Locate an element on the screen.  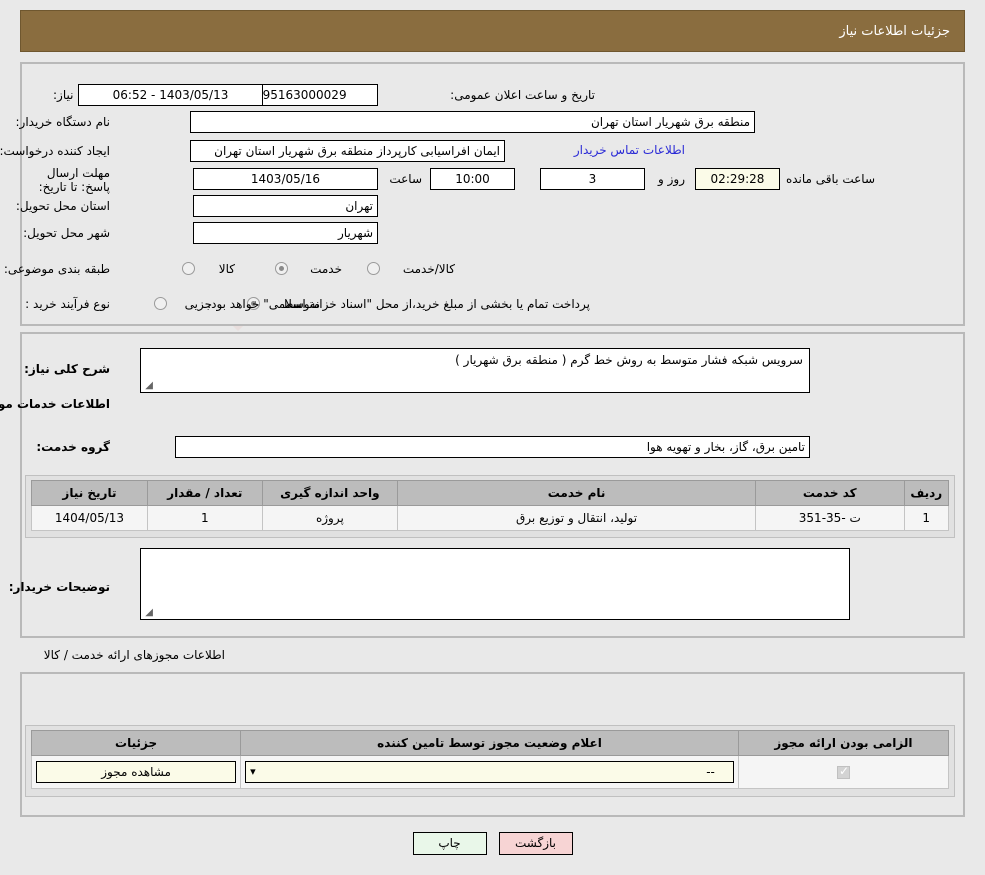
buyer-notes-textarea: ◢ is located at coordinates (495, 584).